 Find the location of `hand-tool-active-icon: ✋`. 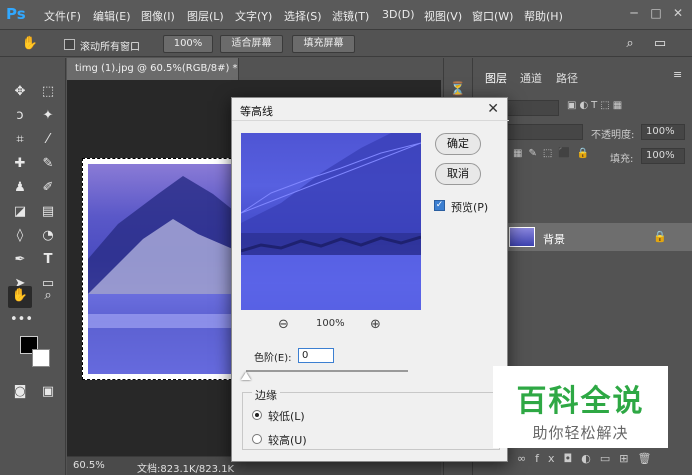

hand-tool-active-icon: ✋ is located at coordinates (20, 297).